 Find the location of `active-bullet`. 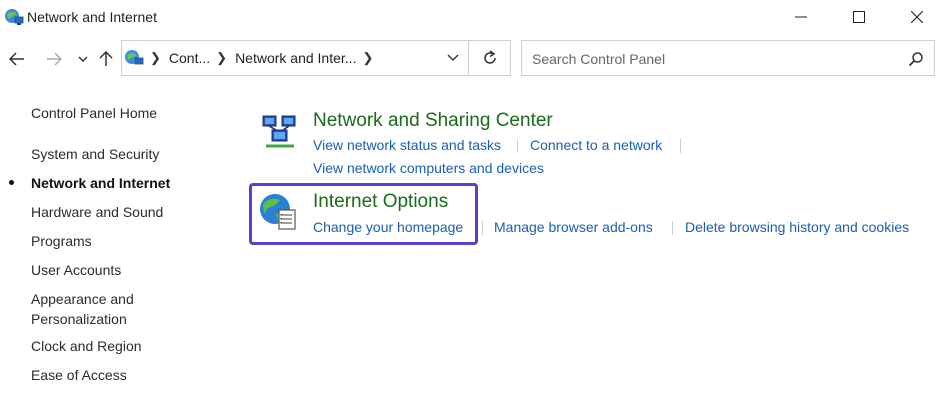

active-bullet is located at coordinates (11, 182).